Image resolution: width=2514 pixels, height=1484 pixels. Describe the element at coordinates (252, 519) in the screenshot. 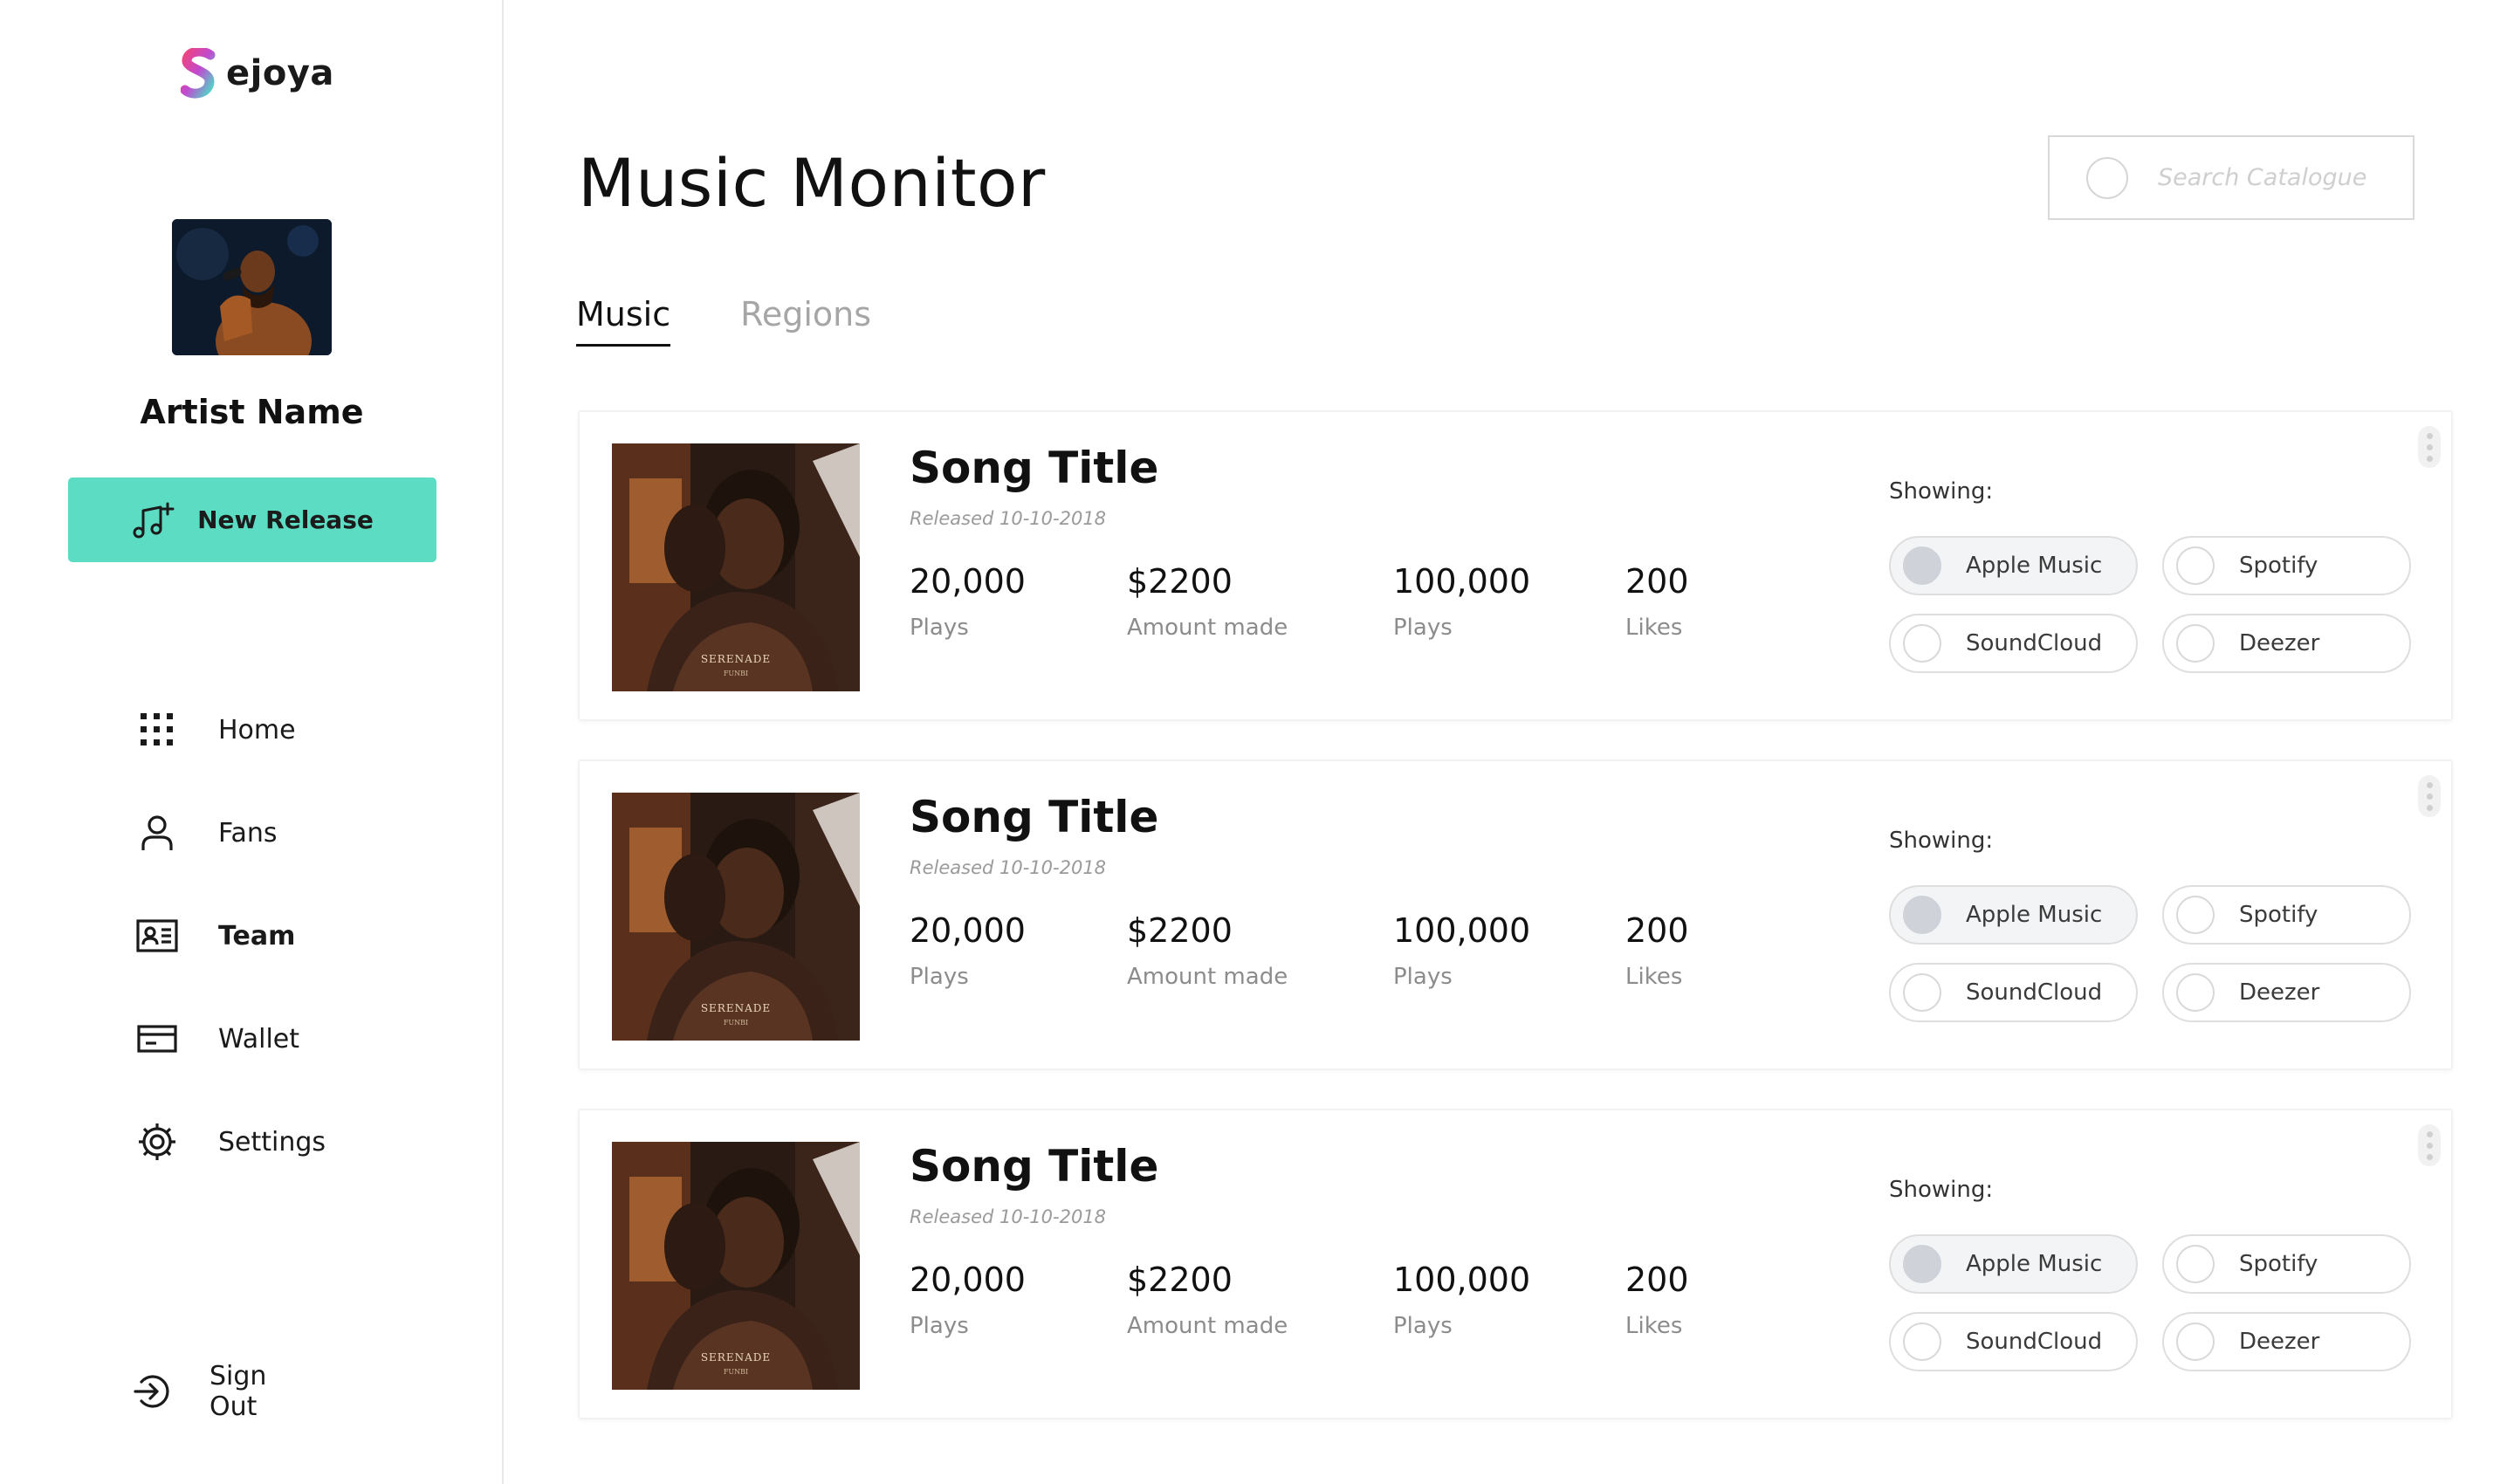

I see `new-release-button: New Release` at that location.